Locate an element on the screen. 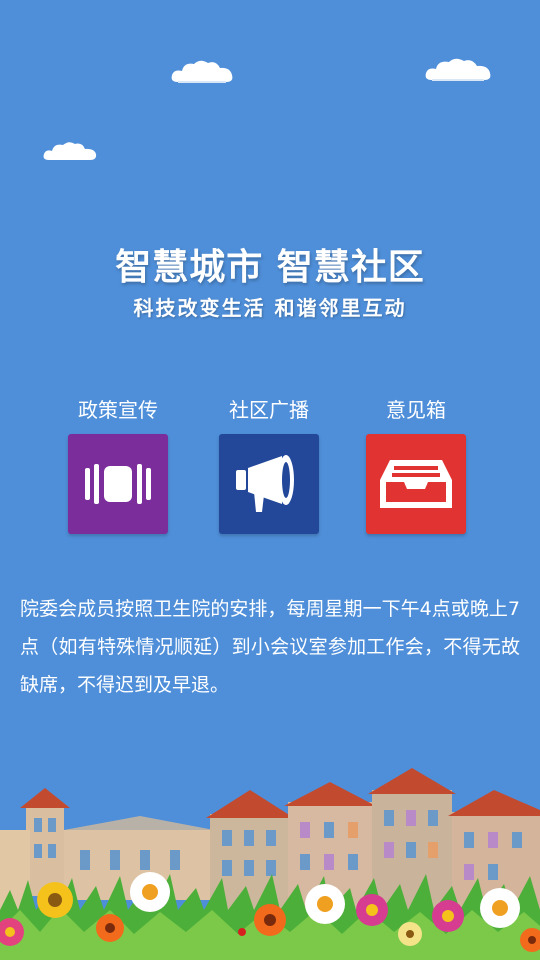 The height and width of the screenshot is (960, 540). page-subtitle: 科技改变生活 和谐邻里互动 is located at coordinates (270, 308).